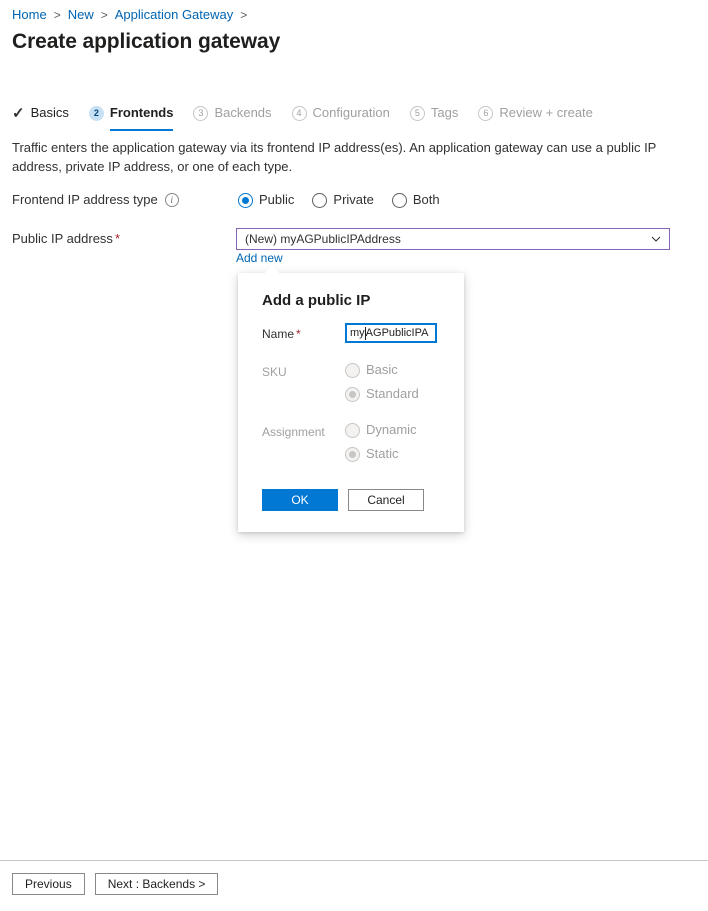 The image size is (708, 911). I want to click on breadcrumb: Home > New > Application Gateway >, so click(133, 15).